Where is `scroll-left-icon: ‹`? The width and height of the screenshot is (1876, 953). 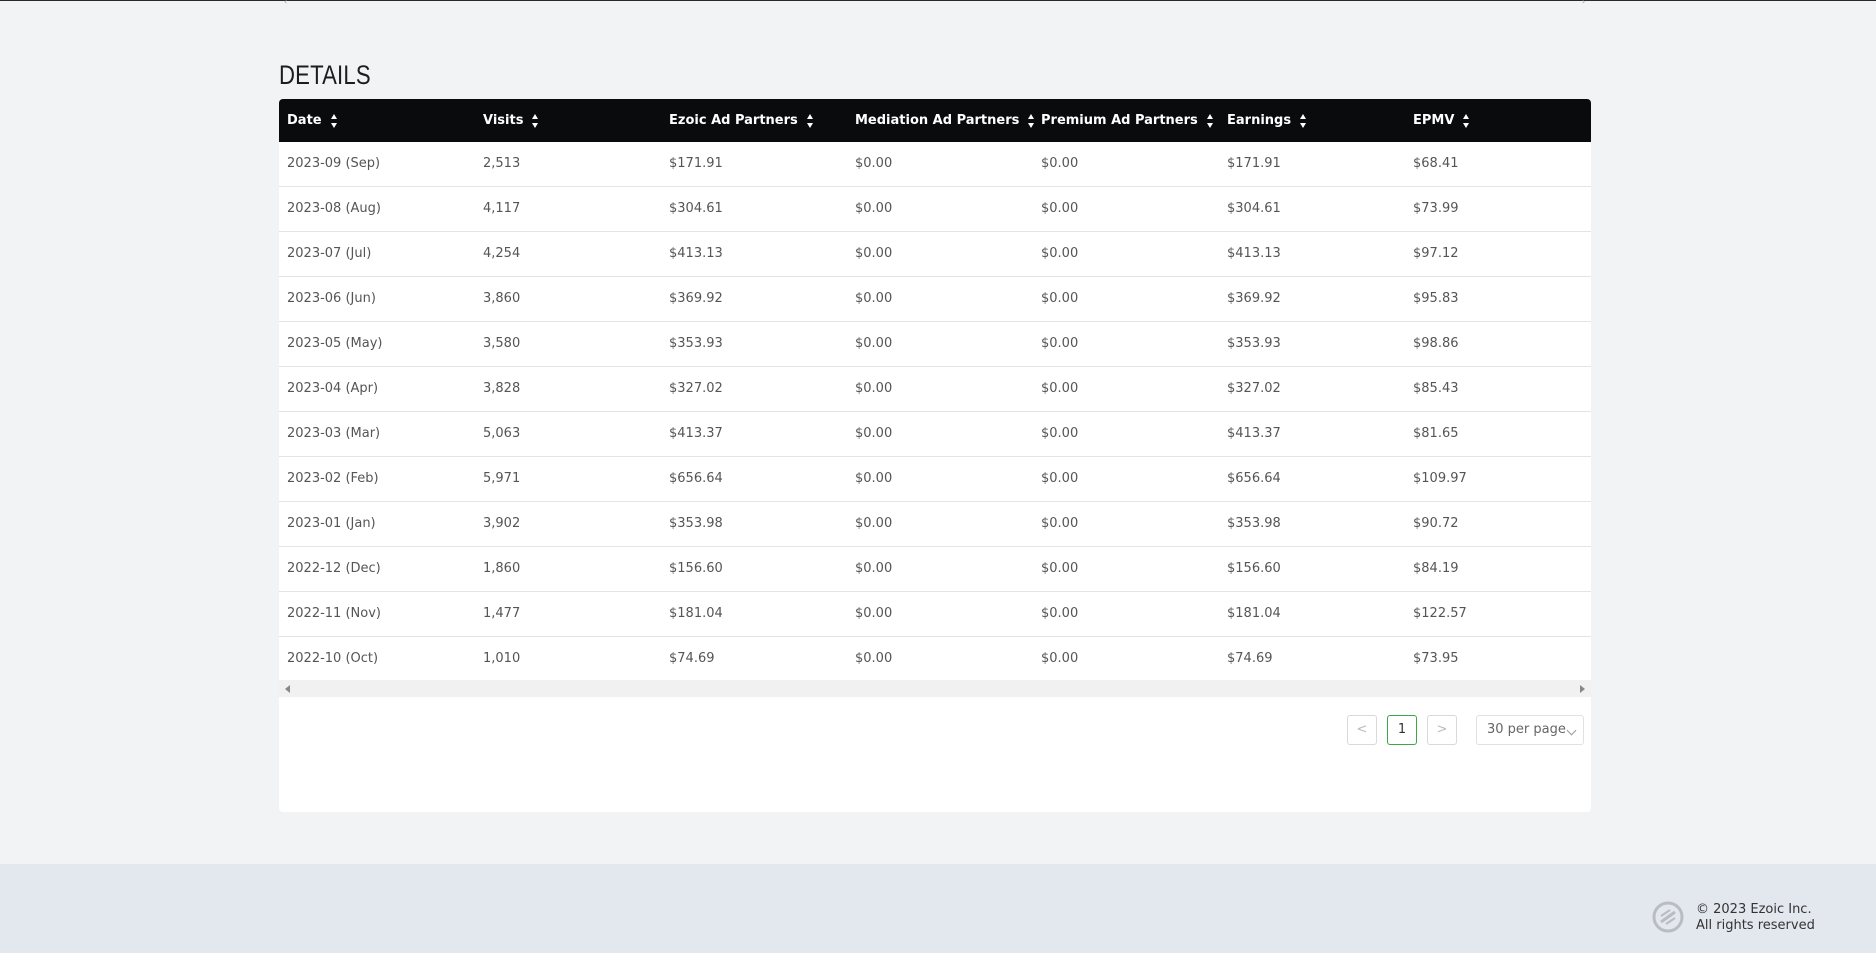
scroll-left-icon: ‹ is located at coordinates (286, 3).